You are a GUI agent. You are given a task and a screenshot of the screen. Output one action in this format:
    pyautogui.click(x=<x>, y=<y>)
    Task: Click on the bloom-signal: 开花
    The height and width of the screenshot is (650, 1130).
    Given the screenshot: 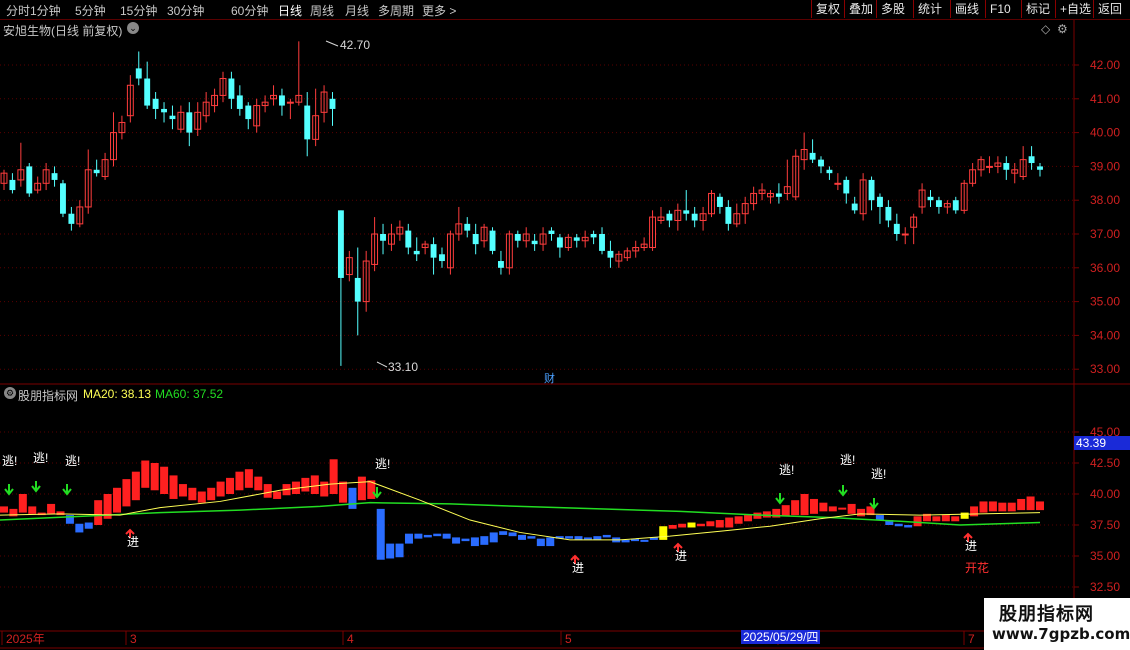 What is the action you would take?
    pyautogui.click(x=977, y=568)
    